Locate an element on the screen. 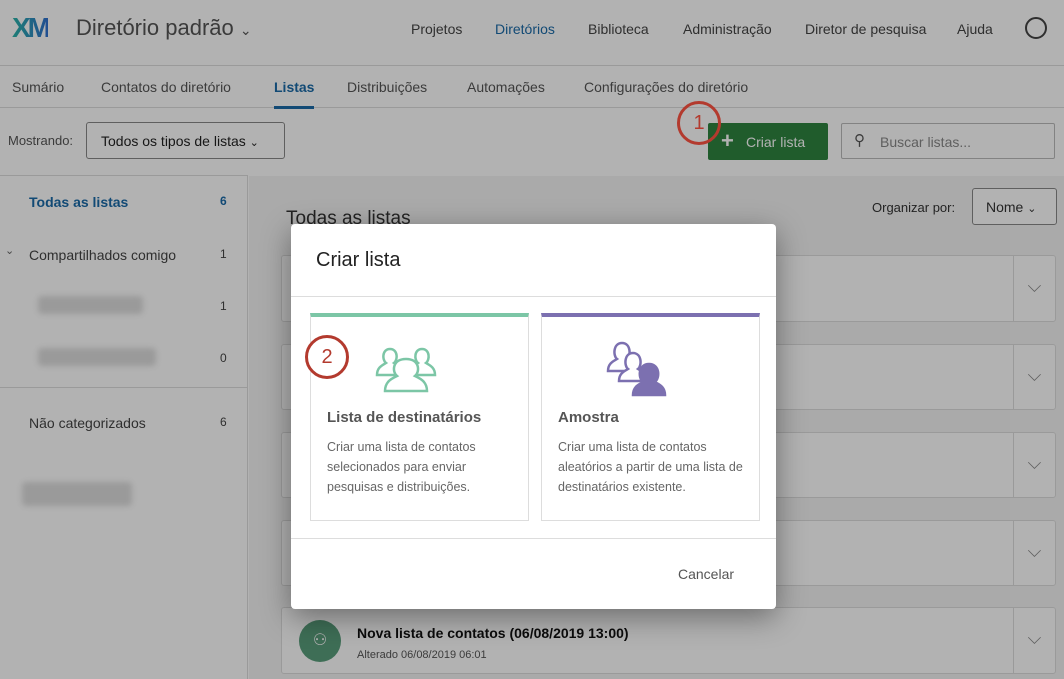 This screenshot has width=1064, height=679. cancel-button: Cancelar is located at coordinates (706, 574).